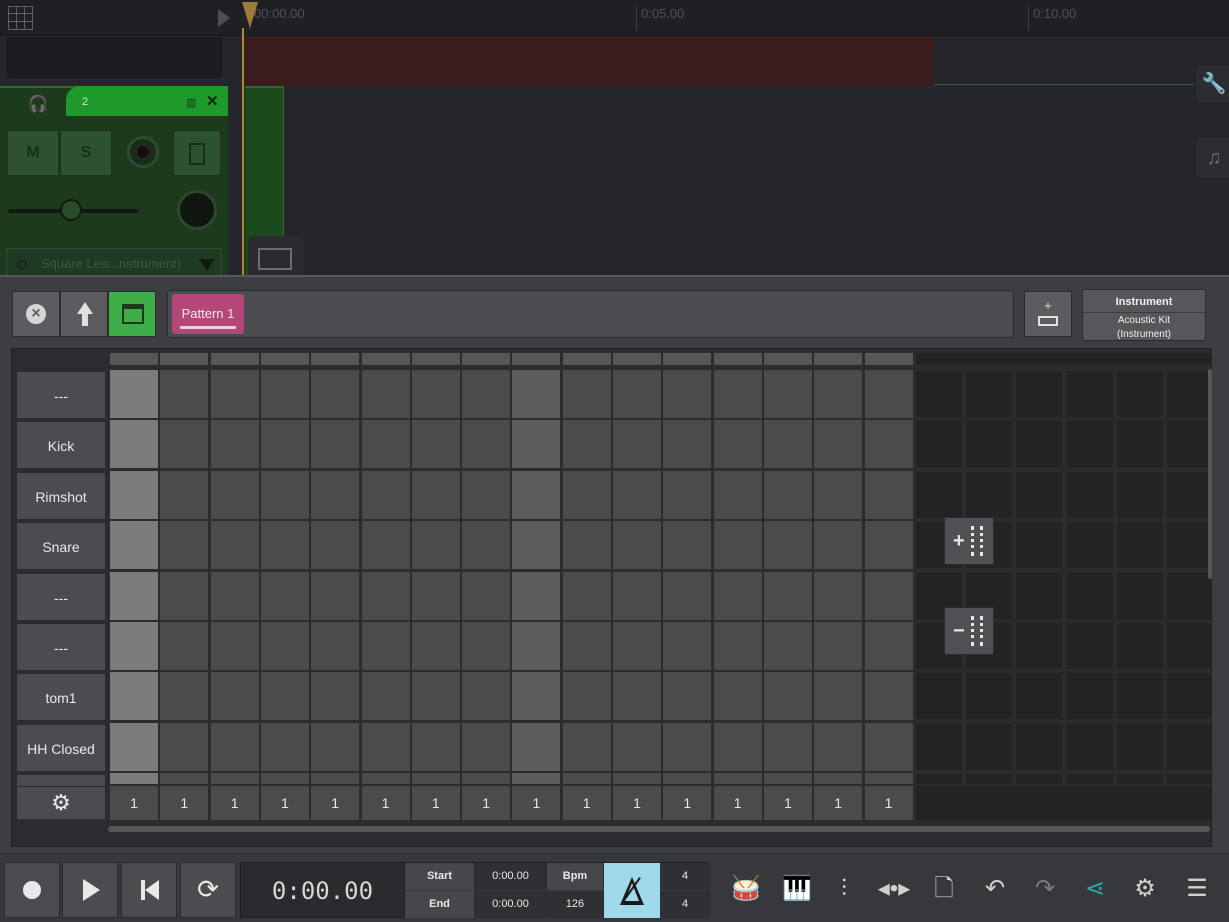  Describe the element at coordinates (511, 904) in the screenshot. I see `end-value: 0:00.00` at that location.